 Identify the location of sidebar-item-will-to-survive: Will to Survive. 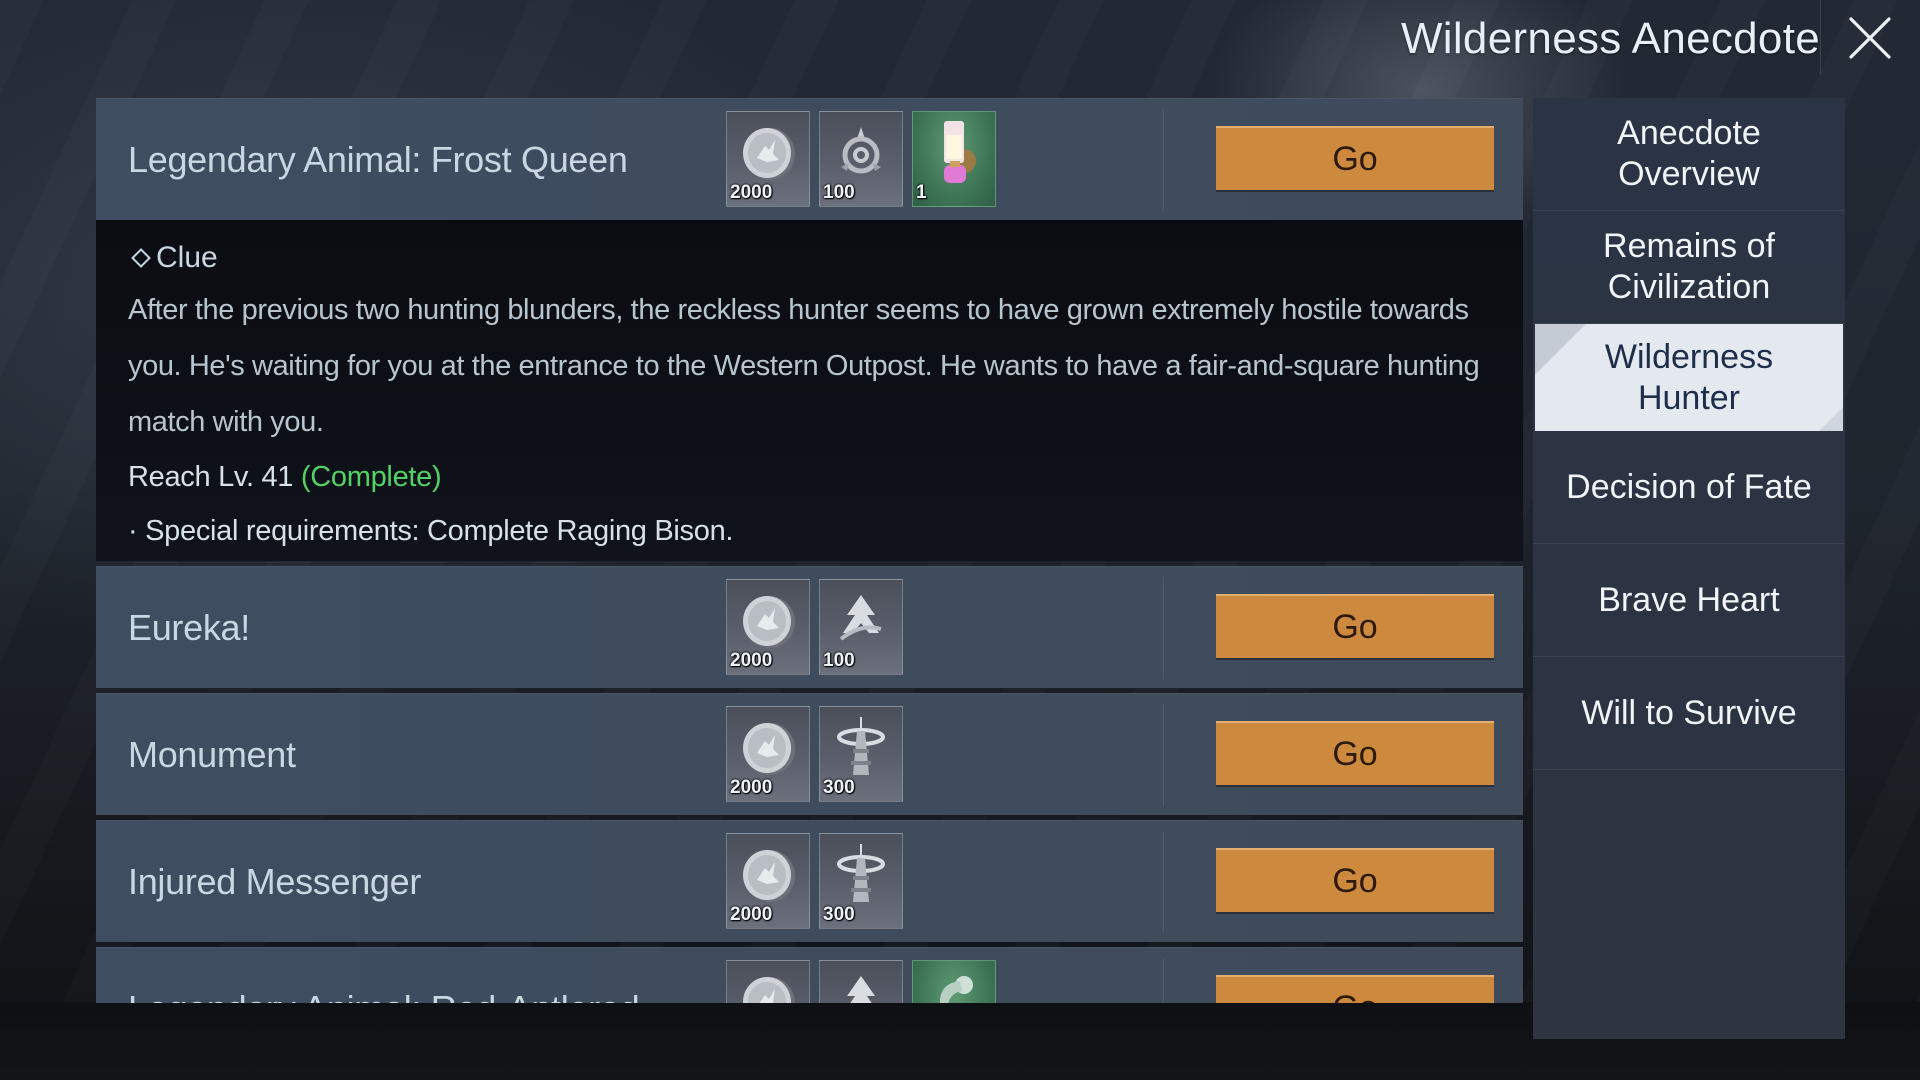
(1689, 713).